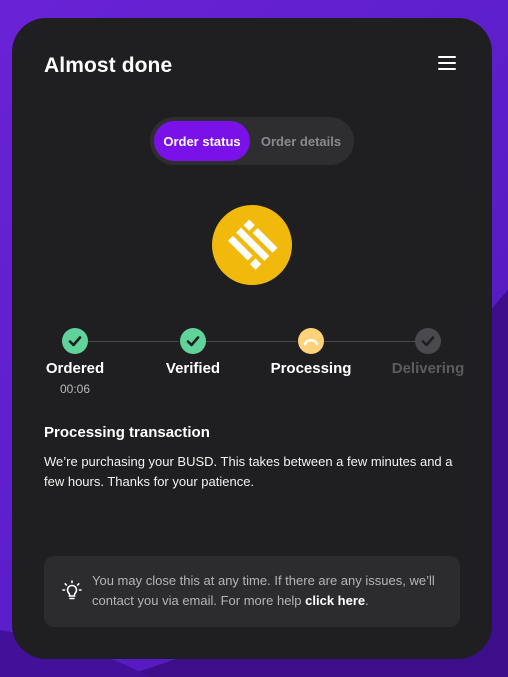  What do you see at coordinates (75, 389) in the screenshot?
I see `step-time-ordered: 00:06` at bounding box center [75, 389].